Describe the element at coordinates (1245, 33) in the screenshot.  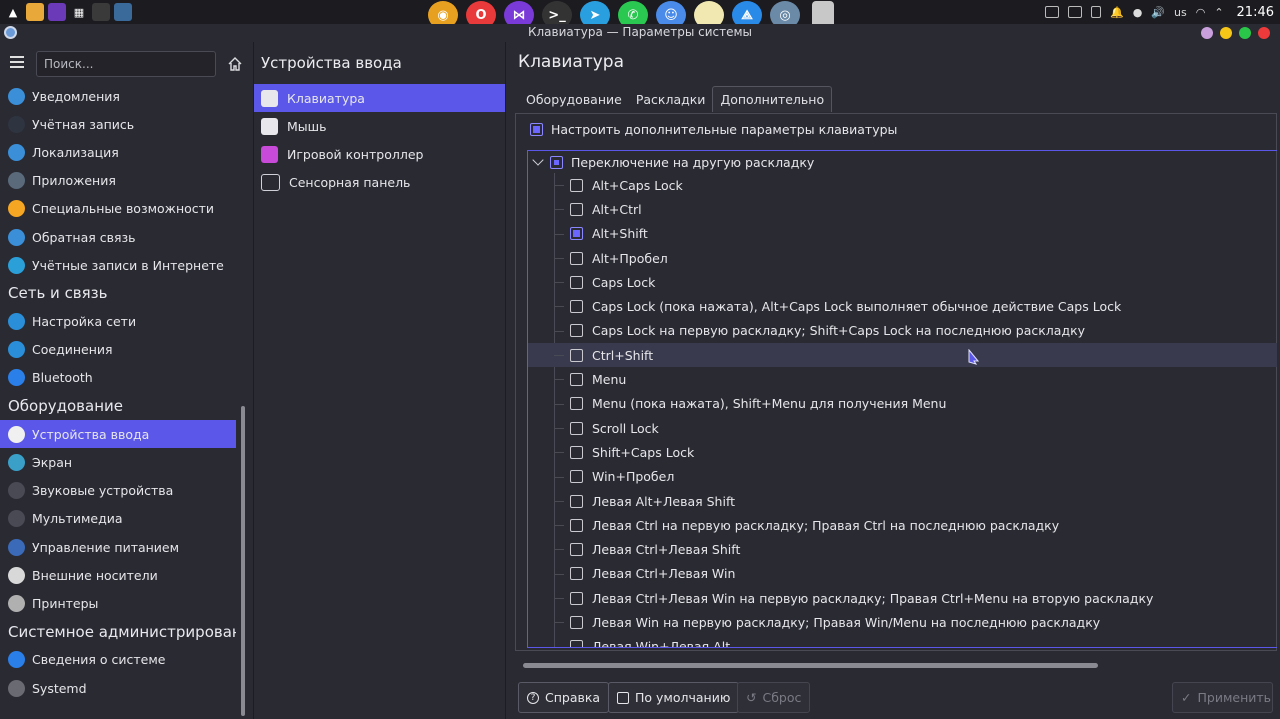
I see `maximize-button` at that location.